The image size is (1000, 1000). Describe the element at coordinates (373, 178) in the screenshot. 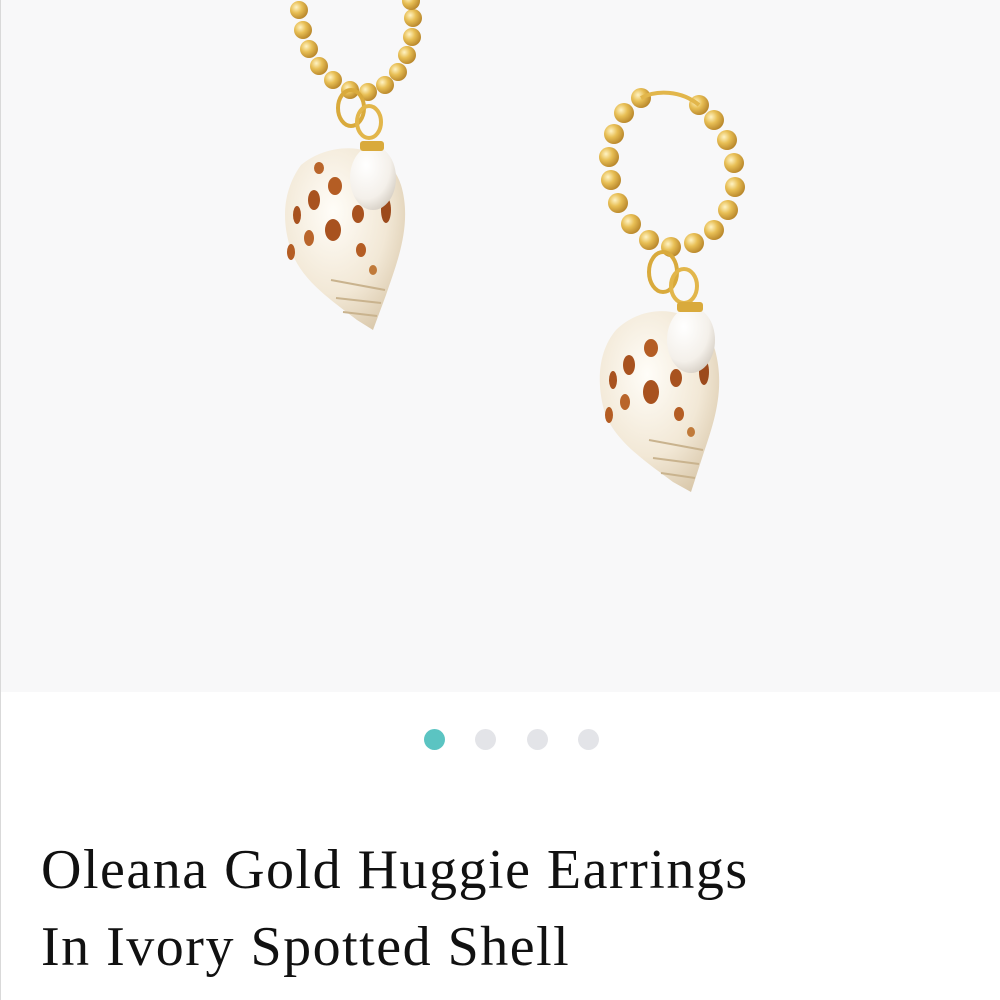

I see `pearl-left` at that location.